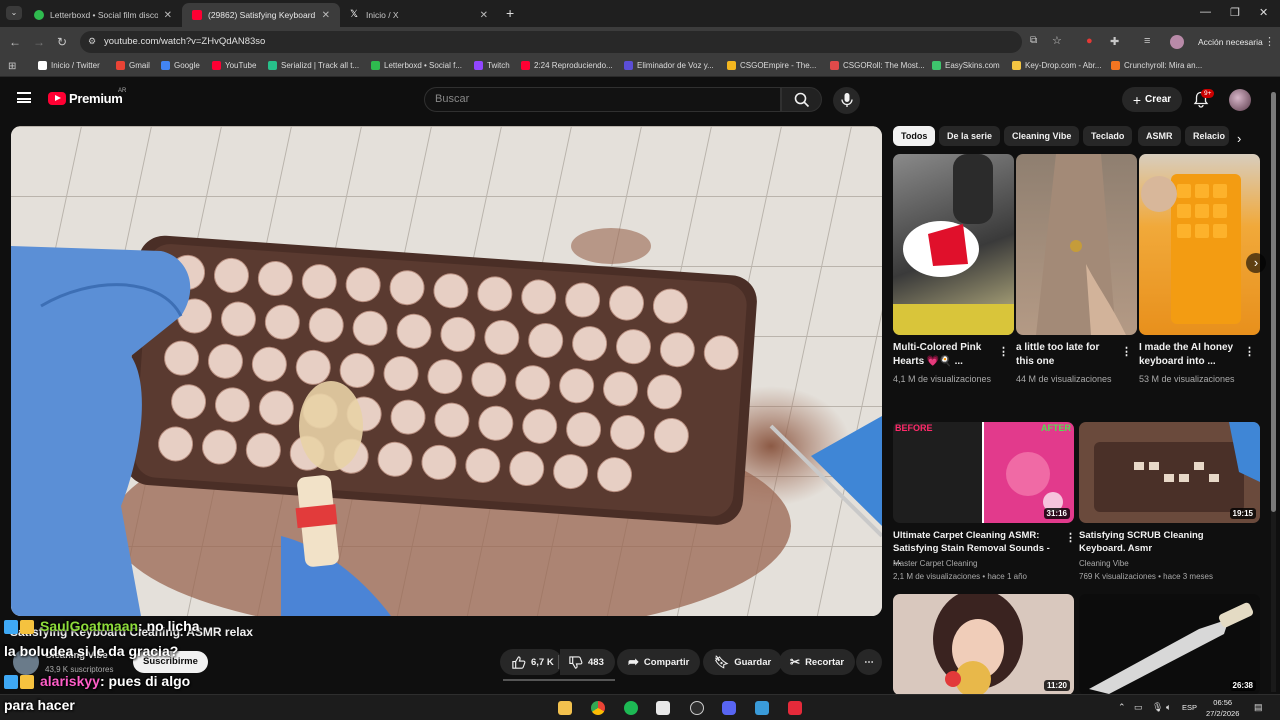 The width and height of the screenshot is (1280, 720). I want to click on youtube-premium-logo: Premium, so click(96, 98).